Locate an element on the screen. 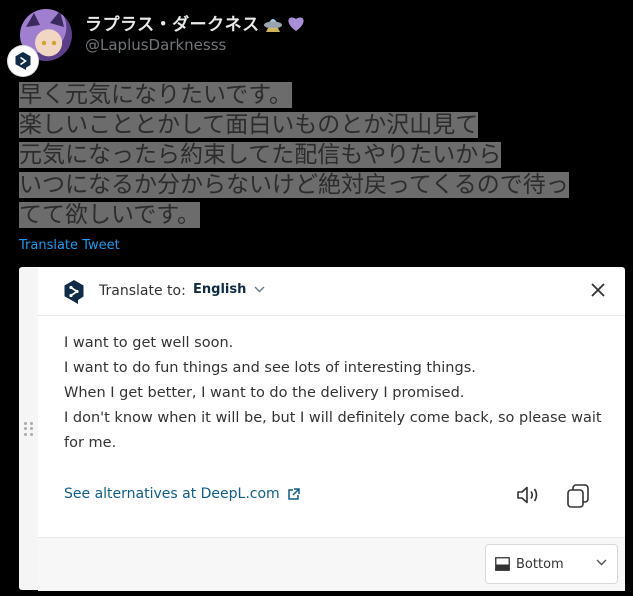  panel-position-value: Bottom is located at coordinates (540, 564).